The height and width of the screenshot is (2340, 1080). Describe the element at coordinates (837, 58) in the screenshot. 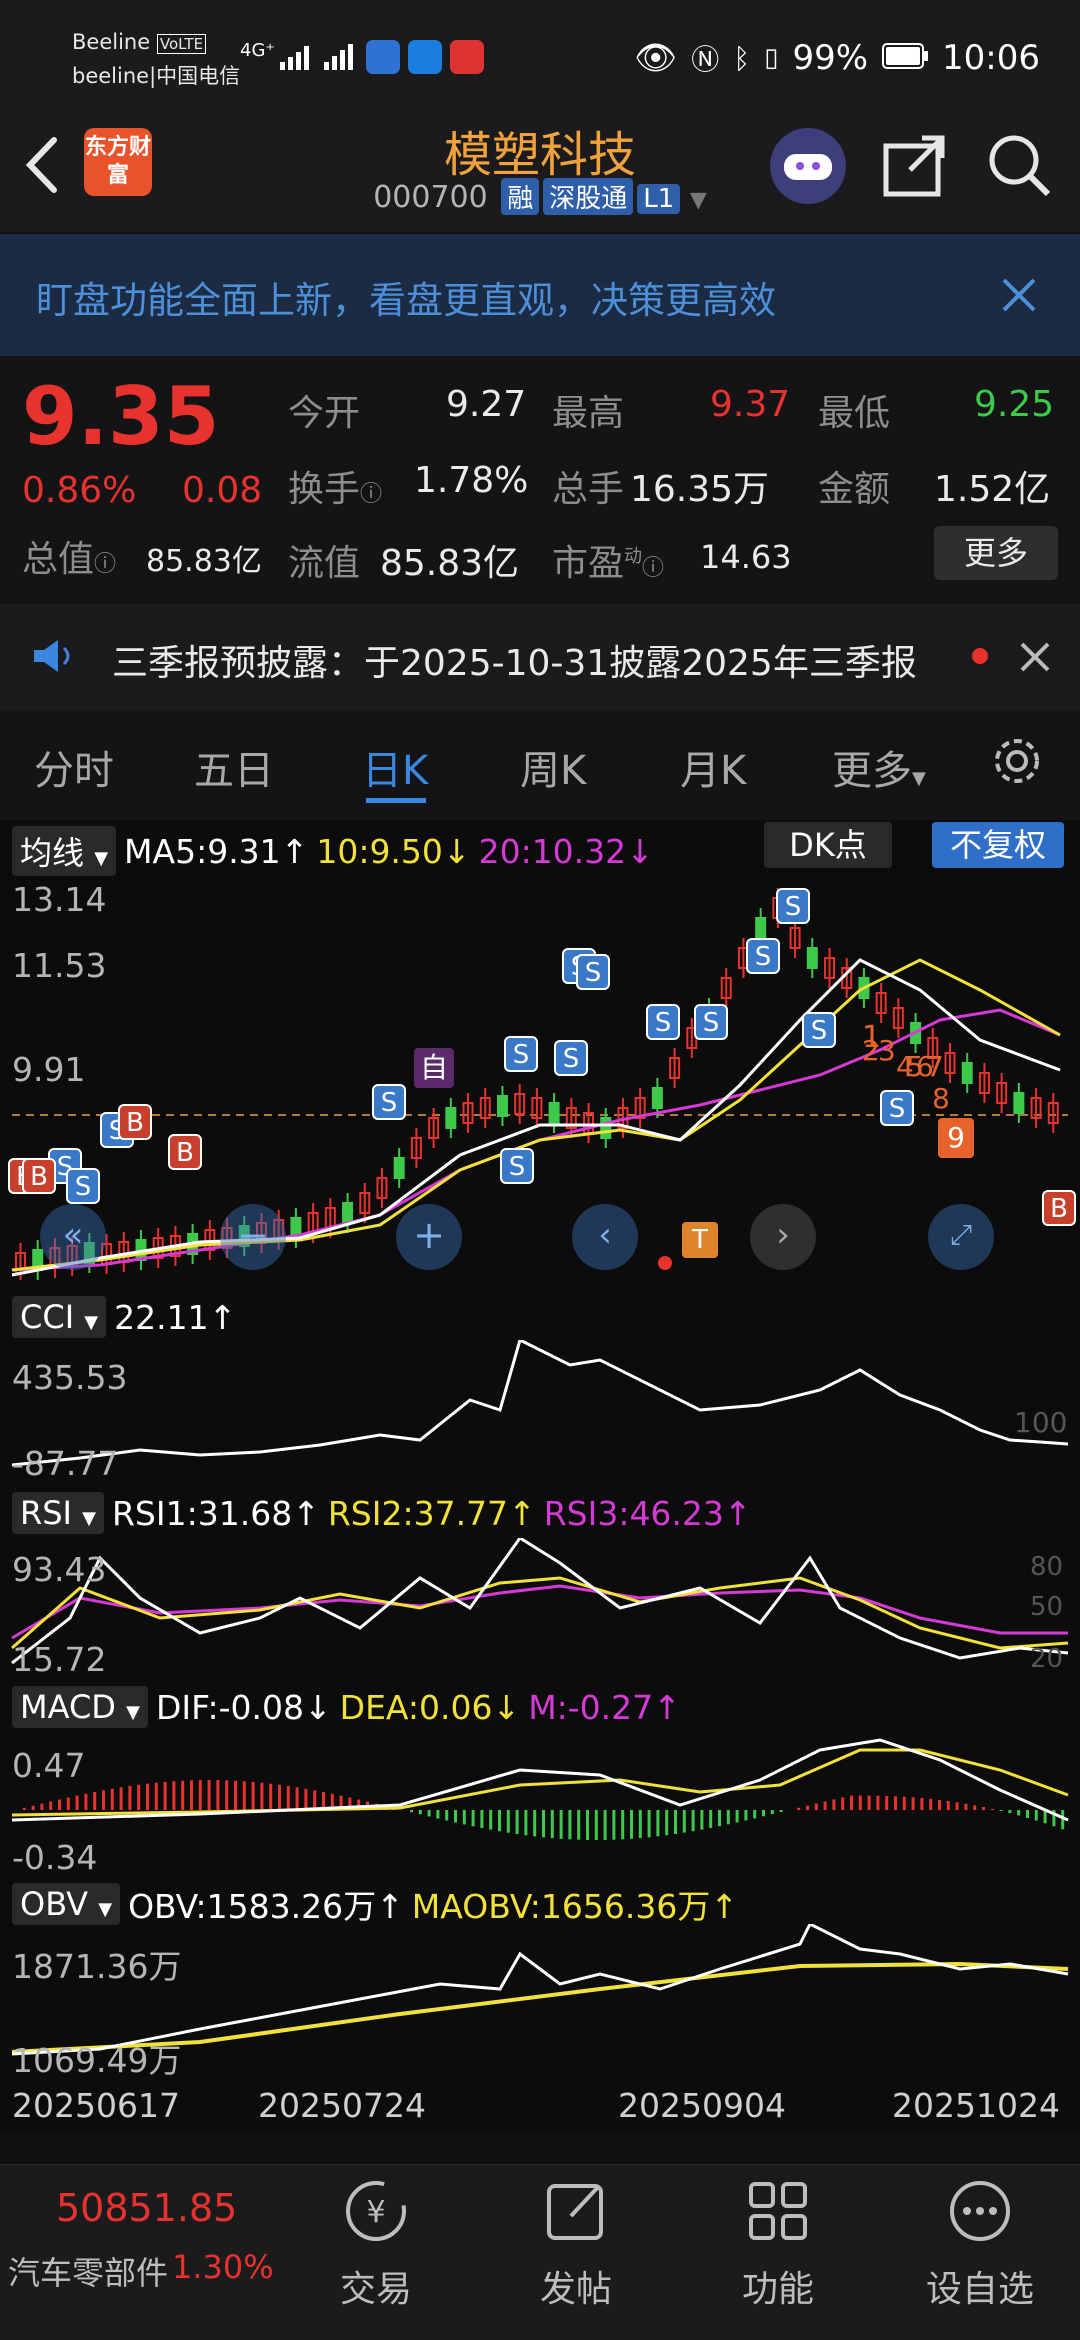

I see `status-right: 👁 Ⓝ ᛒ ▯ 99% 10:06` at that location.